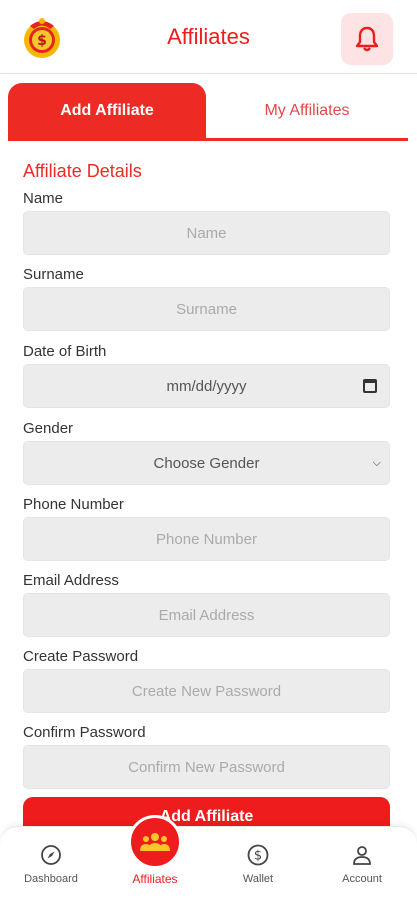 The width and height of the screenshot is (417, 900). What do you see at coordinates (376, 463) in the screenshot?
I see `chevron-down-icon: ⌵` at bounding box center [376, 463].